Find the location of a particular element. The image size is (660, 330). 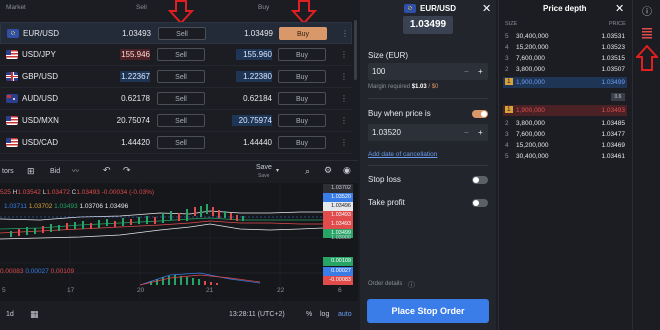

stop-loss-label: Stop loss is located at coordinates (384, 179).